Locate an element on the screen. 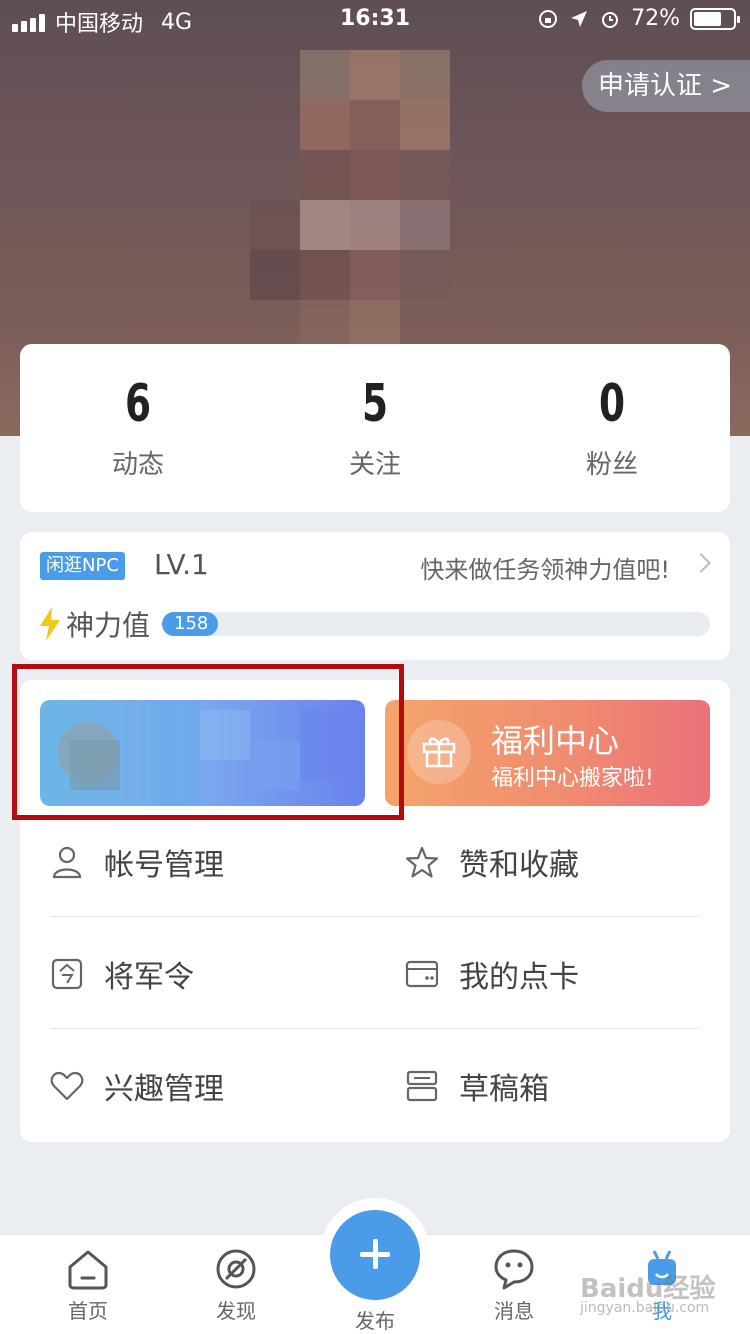 Image resolution: width=750 pixels, height=1334 pixels. gift-icon is located at coordinates (439, 752).